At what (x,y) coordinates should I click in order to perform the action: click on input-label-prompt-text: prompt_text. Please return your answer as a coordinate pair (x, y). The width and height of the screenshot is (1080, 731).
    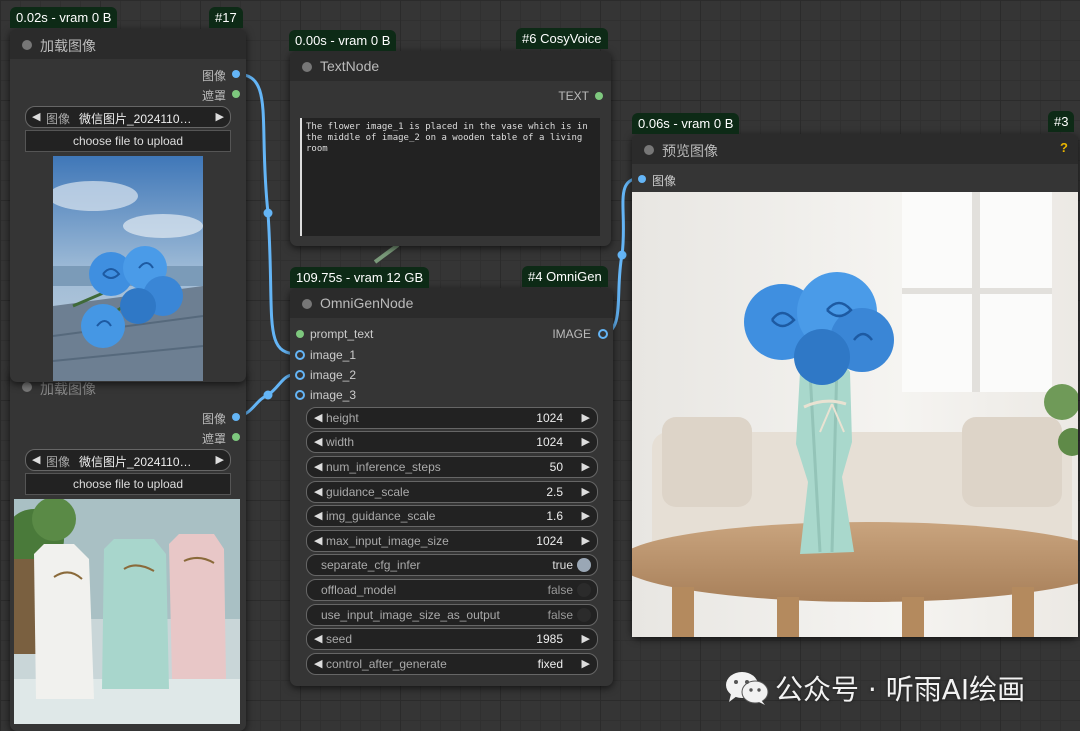
    Looking at the image, I should click on (342, 334).